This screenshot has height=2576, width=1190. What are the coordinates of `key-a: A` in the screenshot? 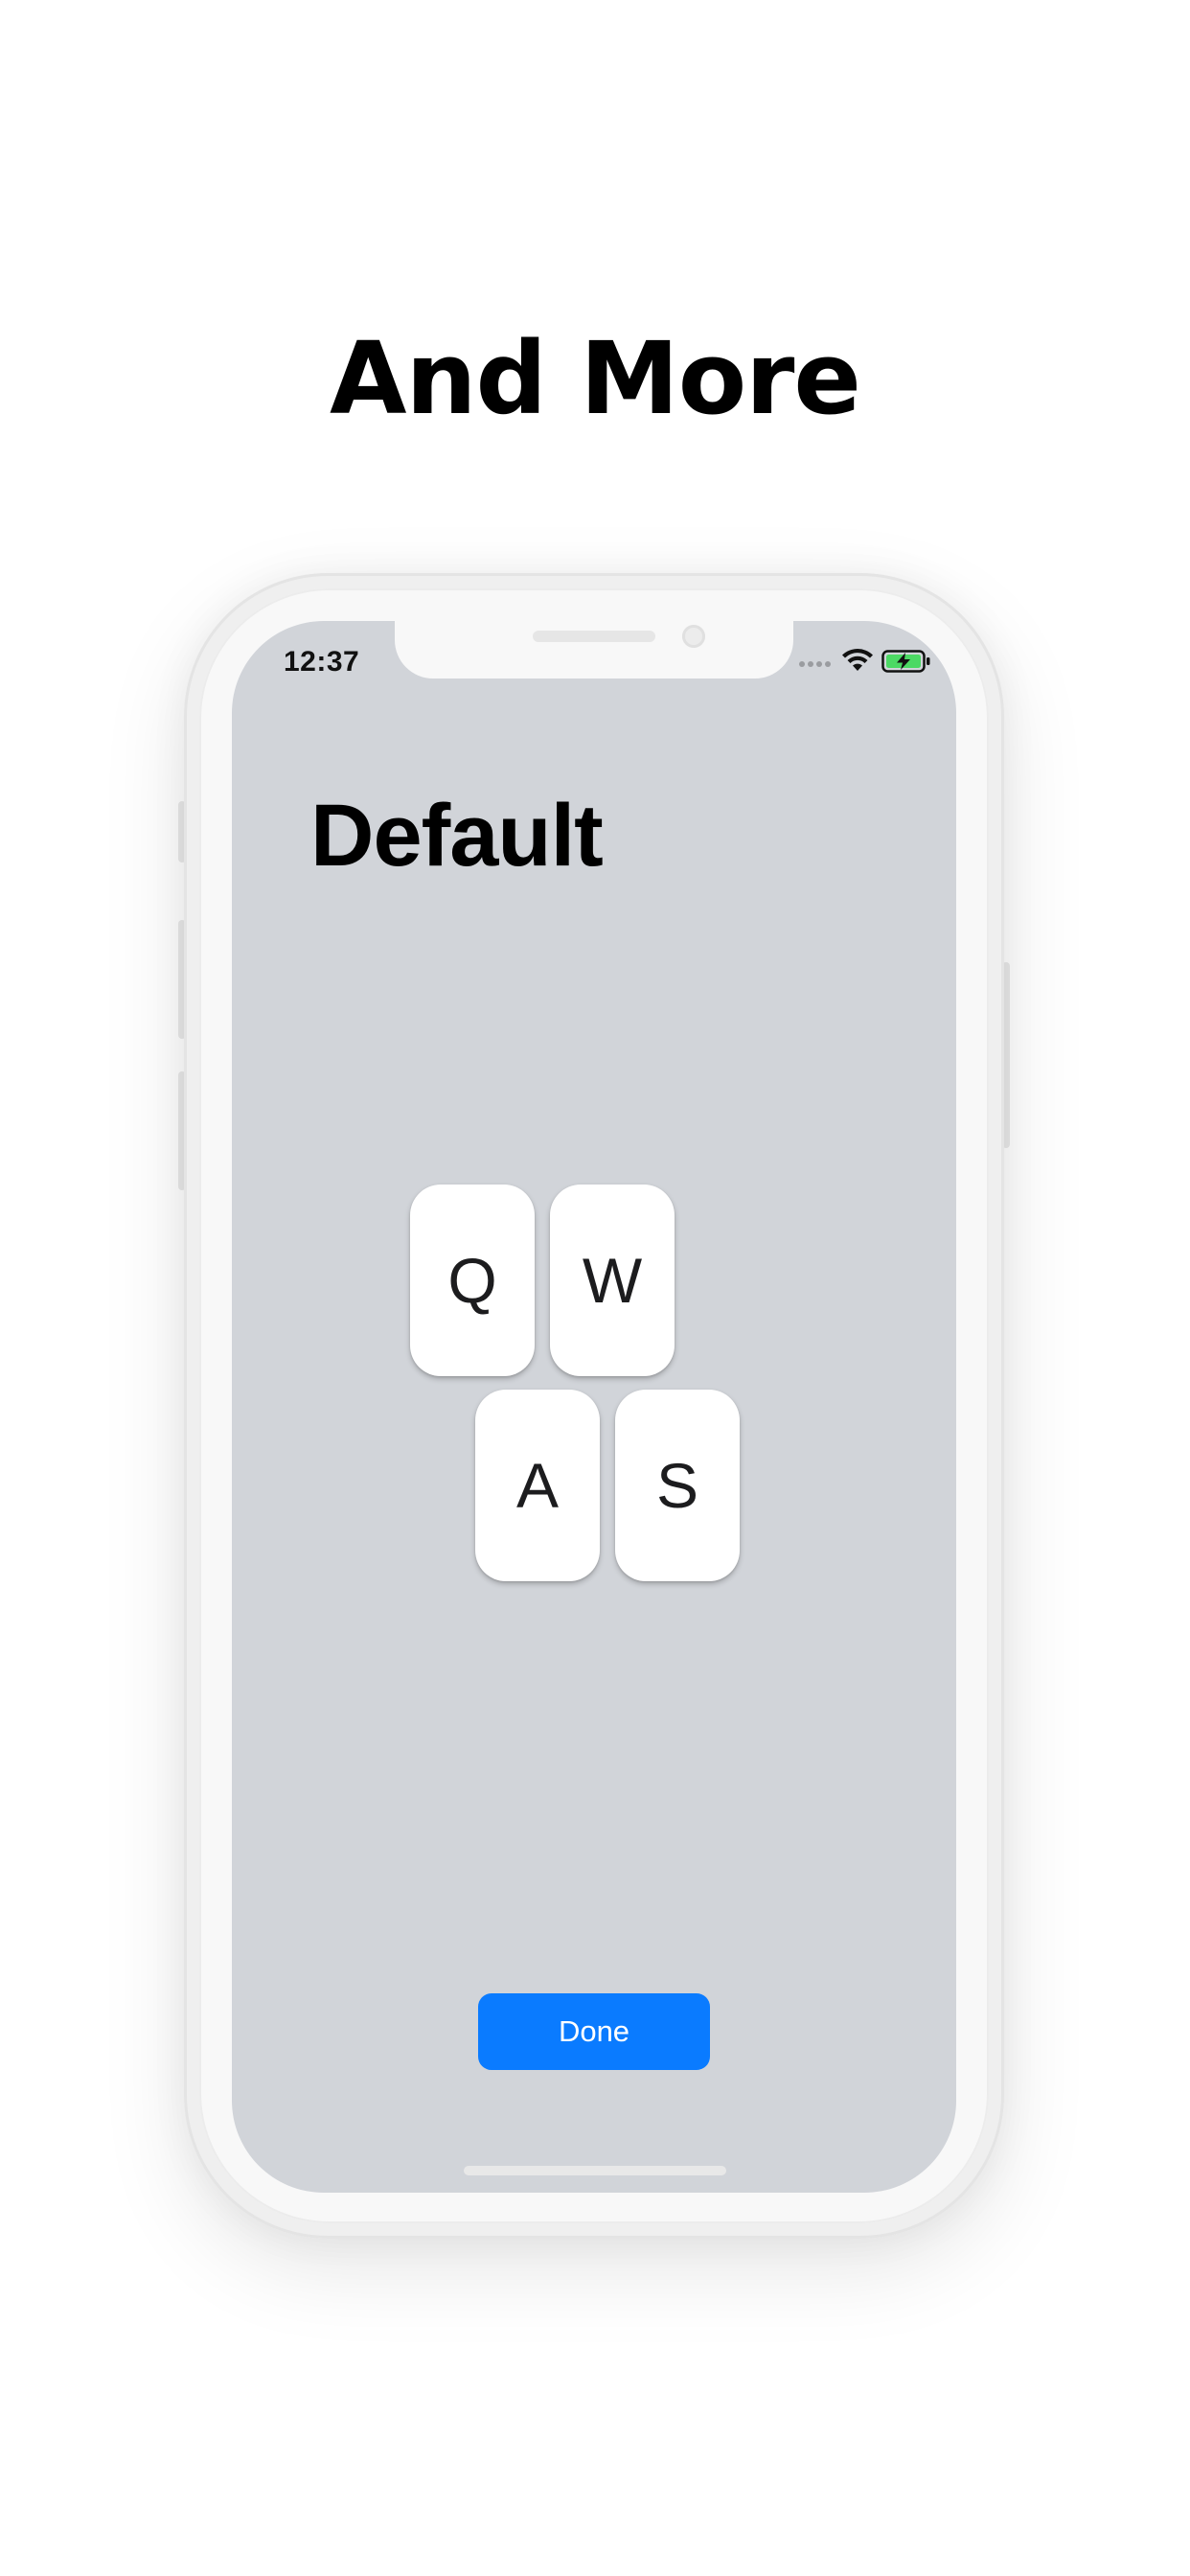 It's located at (538, 1485).